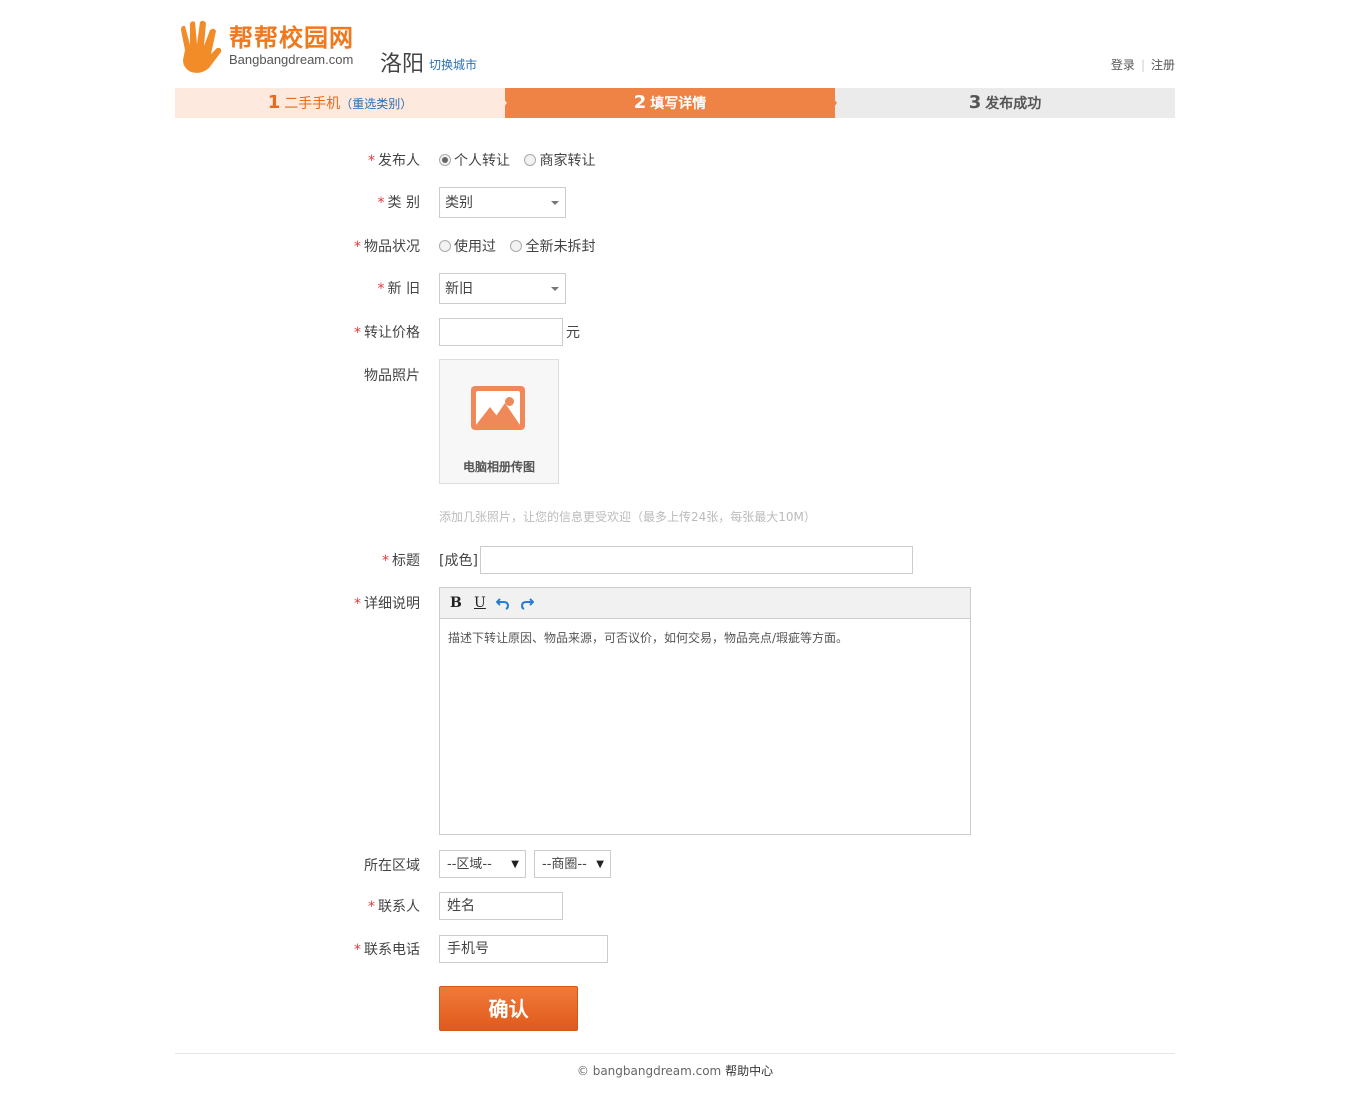  Describe the element at coordinates (398, 203) in the screenshot. I see `category-label: * 类 别` at that location.